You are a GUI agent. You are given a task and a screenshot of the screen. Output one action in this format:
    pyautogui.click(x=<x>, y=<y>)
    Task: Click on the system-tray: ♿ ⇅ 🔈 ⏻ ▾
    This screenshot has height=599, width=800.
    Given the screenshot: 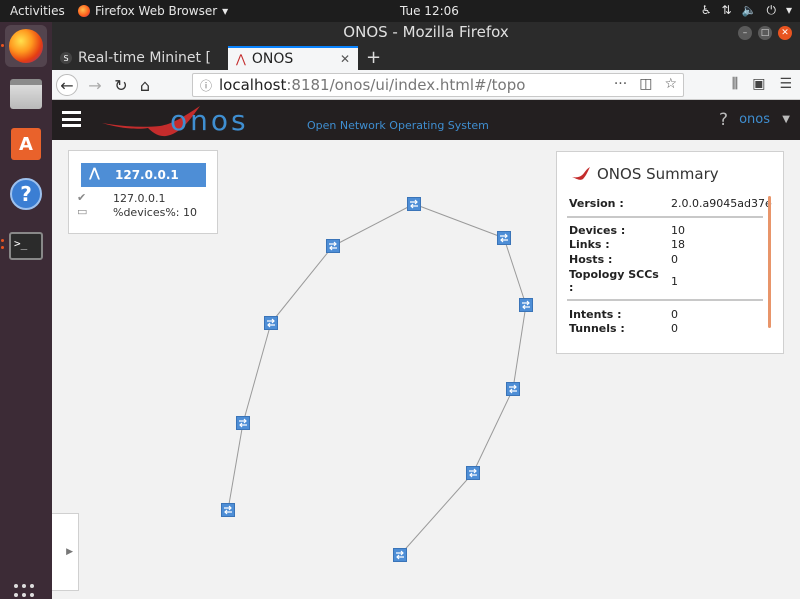 What is the action you would take?
    pyautogui.click(x=746, y=10)
    